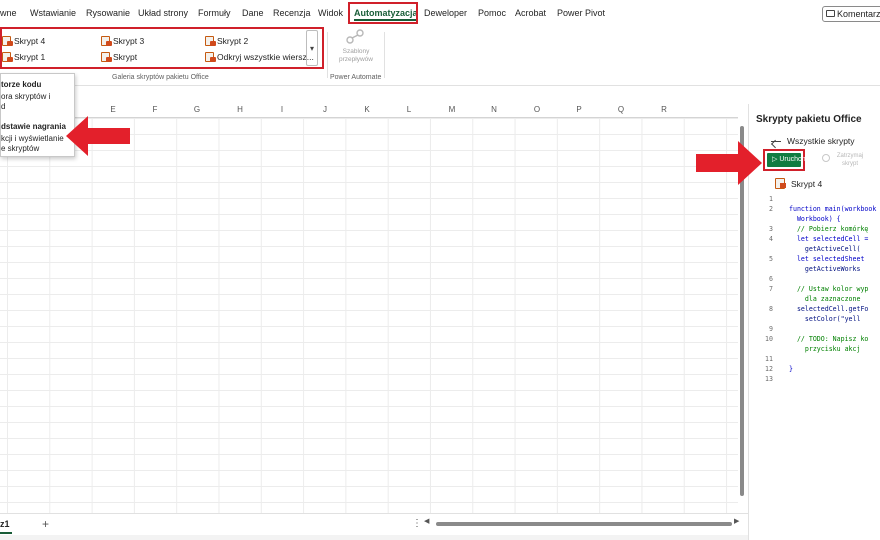 The width and height of the screenshot is (880, 540). Describe the element at coordinates (33, 126) in the screenshot. I see `menu-item-title: dstawie nagrania` at that location.